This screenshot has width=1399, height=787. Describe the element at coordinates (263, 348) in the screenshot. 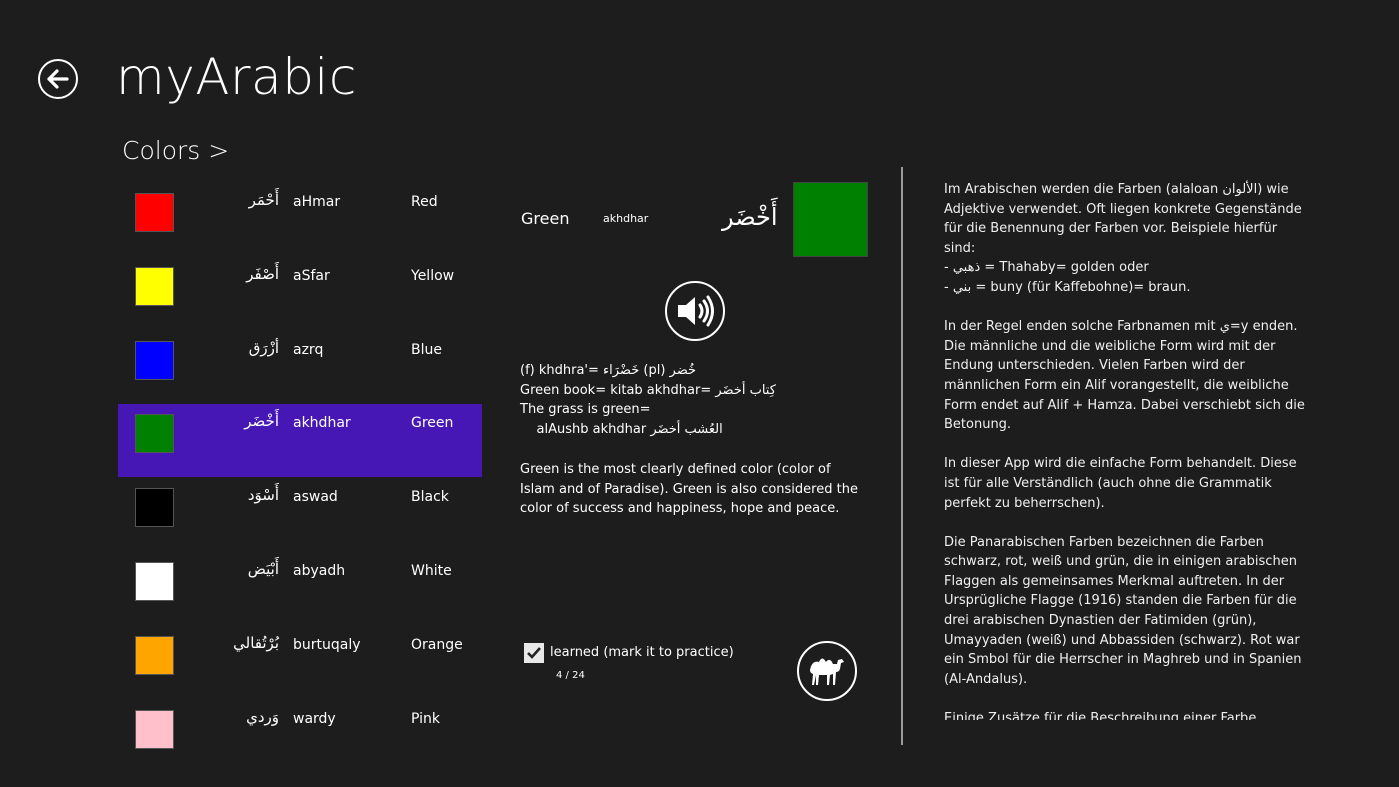

I see `color-arabic: أزْرَق` at that location.